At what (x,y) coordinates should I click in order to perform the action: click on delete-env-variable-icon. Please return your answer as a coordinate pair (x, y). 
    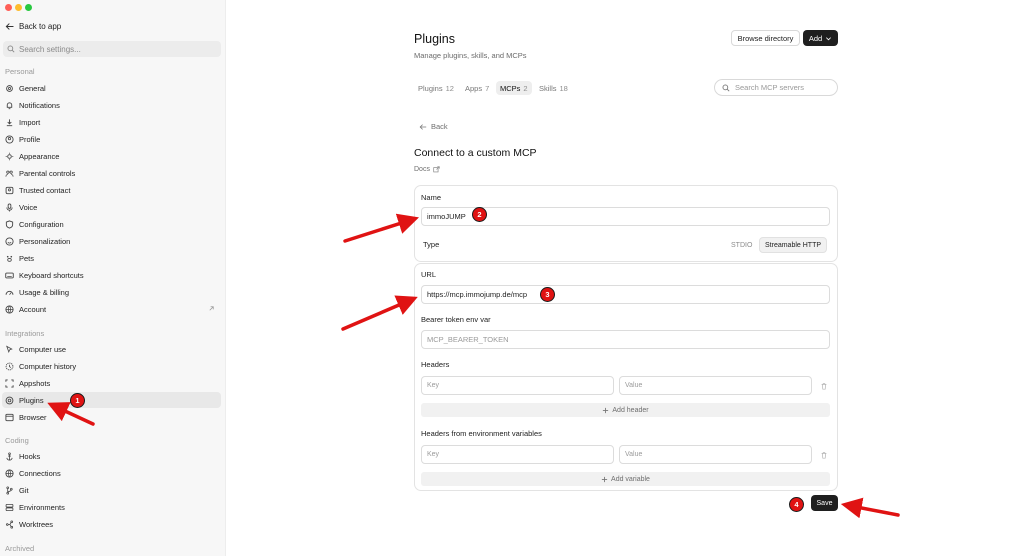
    Looking at the image, I should click on (824, 455).